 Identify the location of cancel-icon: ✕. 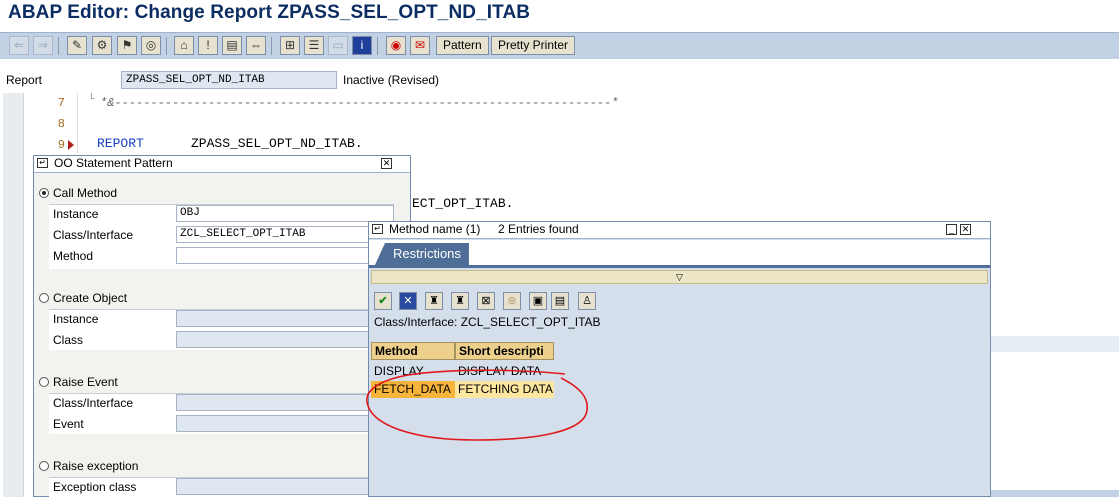
(408, 301).